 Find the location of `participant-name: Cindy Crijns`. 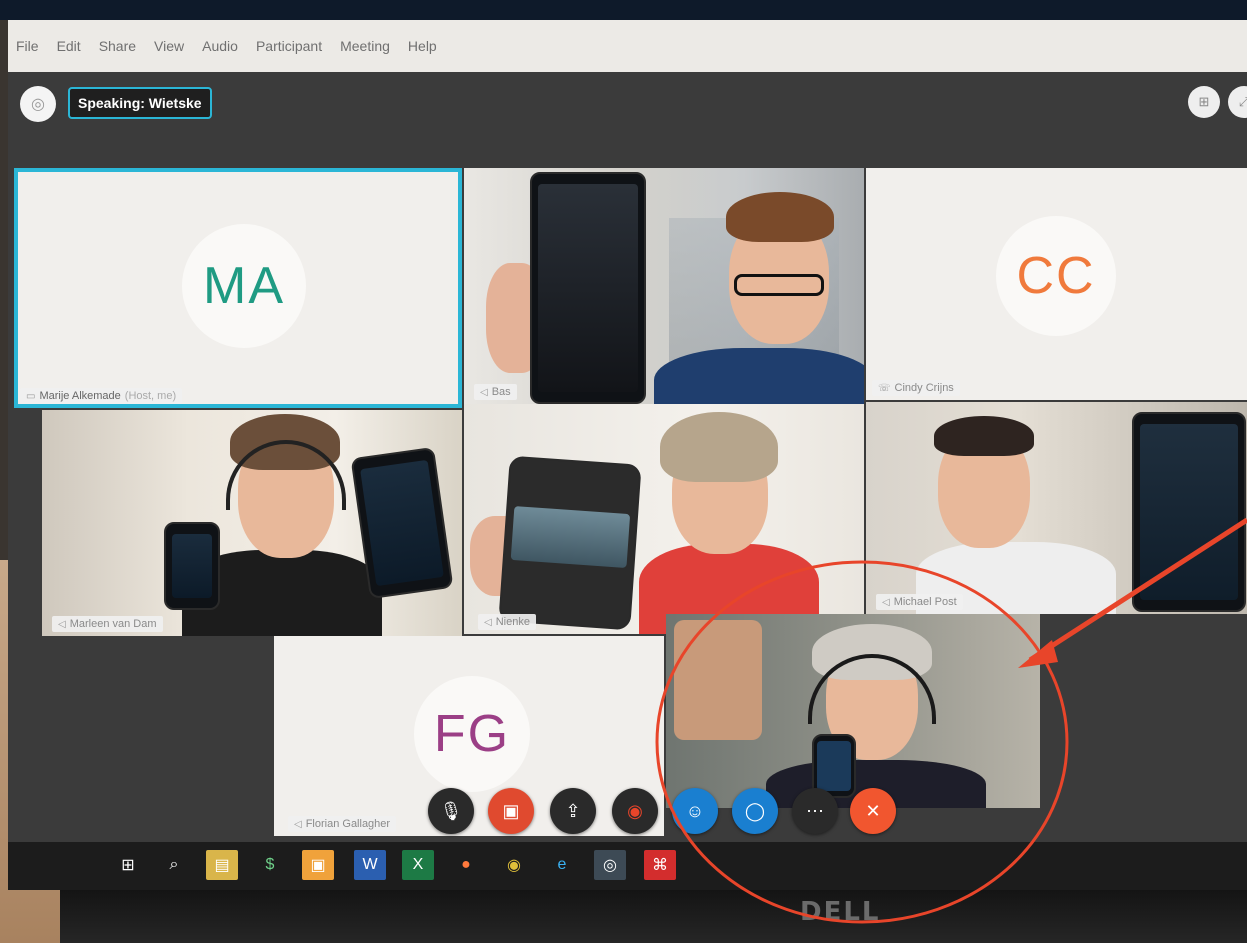

participant-name: Cindy Crijns is located at coordinates (924, 388).